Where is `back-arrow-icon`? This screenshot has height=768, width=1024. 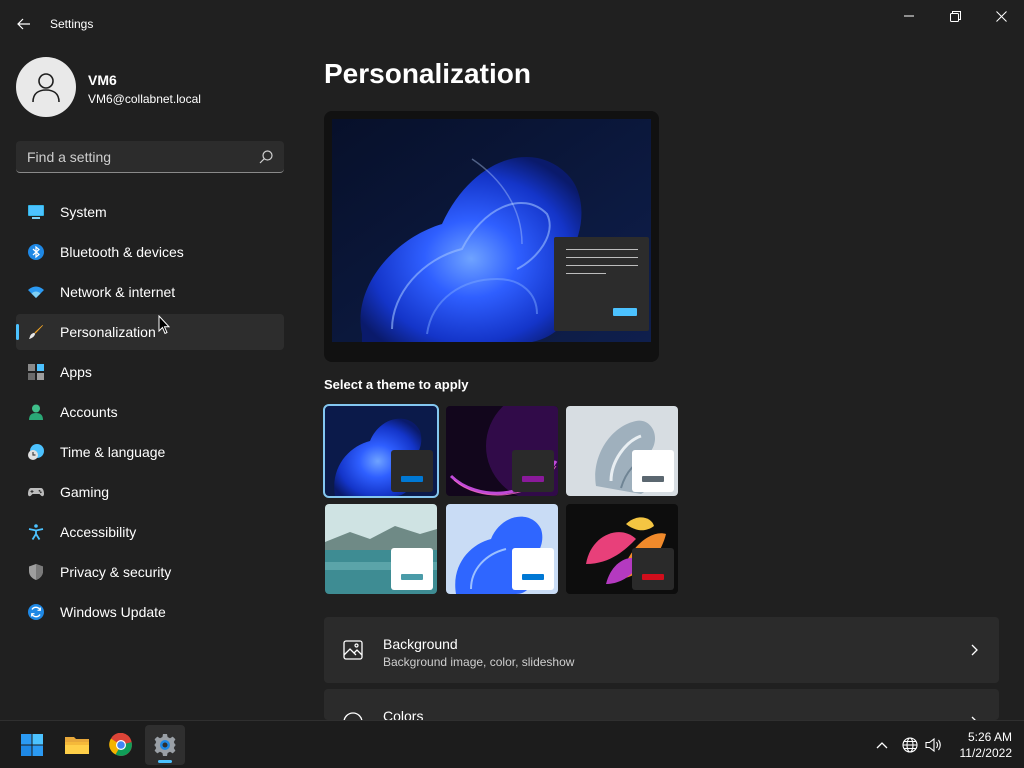
back-arrow-icon is located at coordinates (23, 24).